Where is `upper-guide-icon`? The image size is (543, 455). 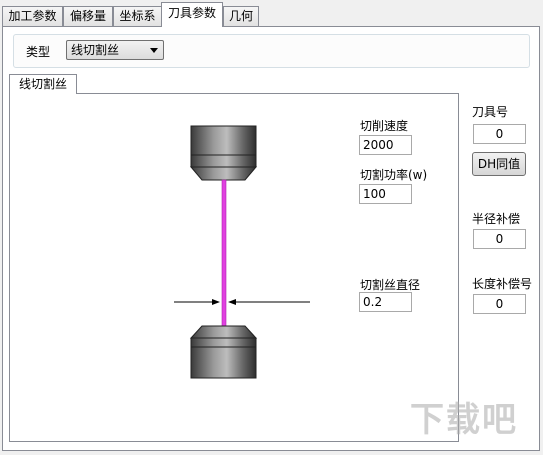
upper-guide-icon is located at coordinates (223, 153).